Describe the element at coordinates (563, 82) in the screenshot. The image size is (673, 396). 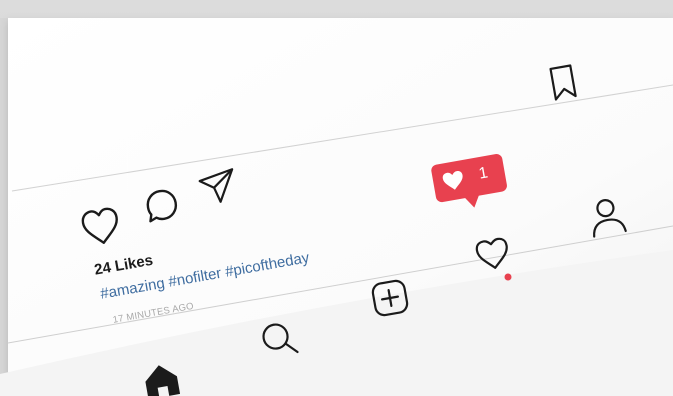
I see `save-bookmark-icon` at that location.